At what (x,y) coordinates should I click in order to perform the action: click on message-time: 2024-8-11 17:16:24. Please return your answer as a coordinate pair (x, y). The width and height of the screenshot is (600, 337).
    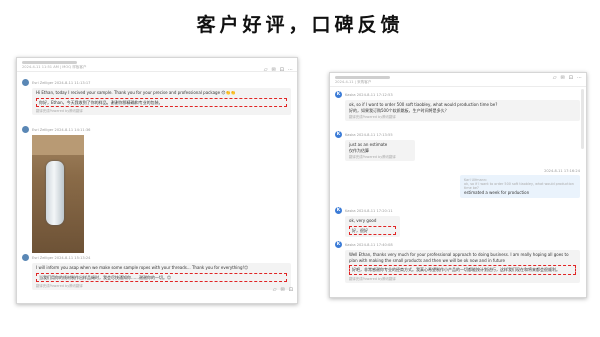
    Looking at the image, I should click on (562, 171).